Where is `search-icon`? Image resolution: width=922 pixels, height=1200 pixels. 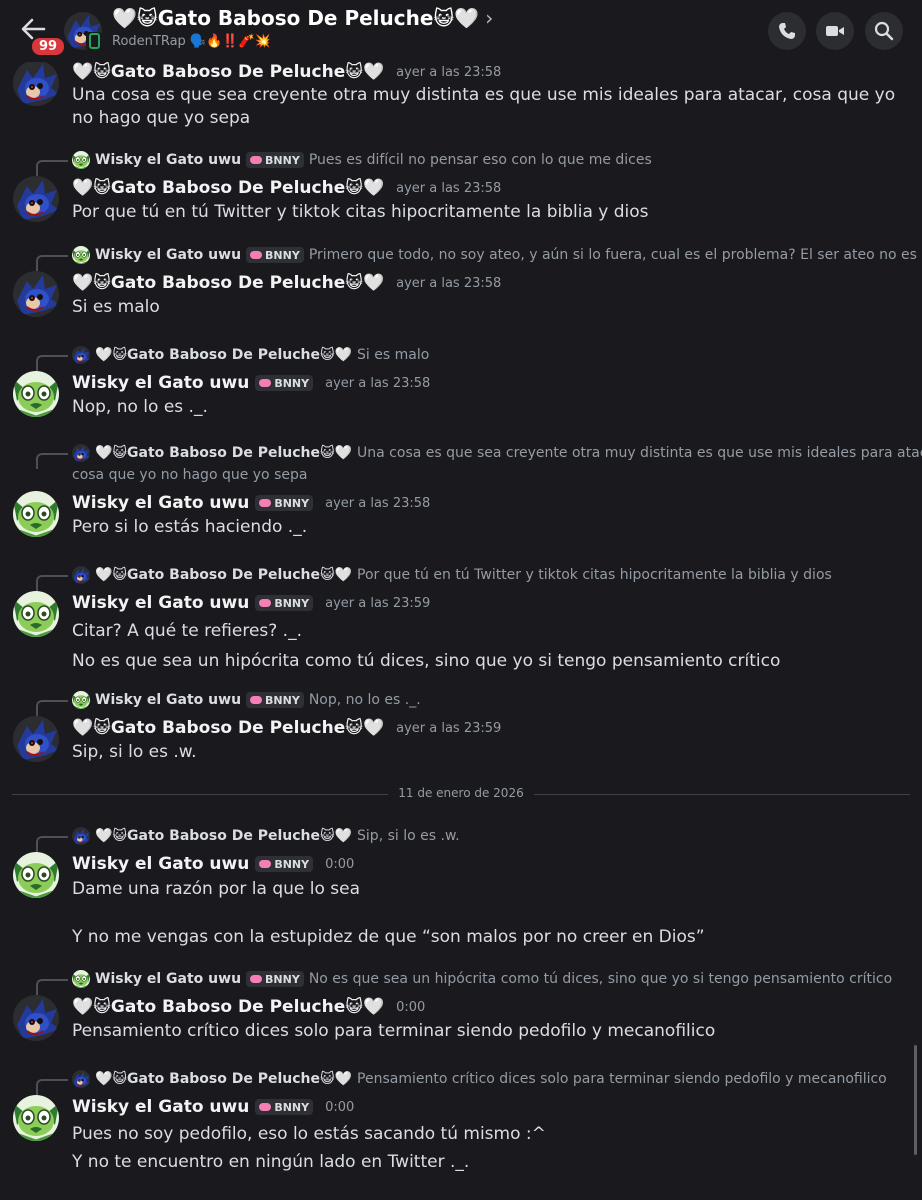
search-icon is located at coordinates (884, 31).